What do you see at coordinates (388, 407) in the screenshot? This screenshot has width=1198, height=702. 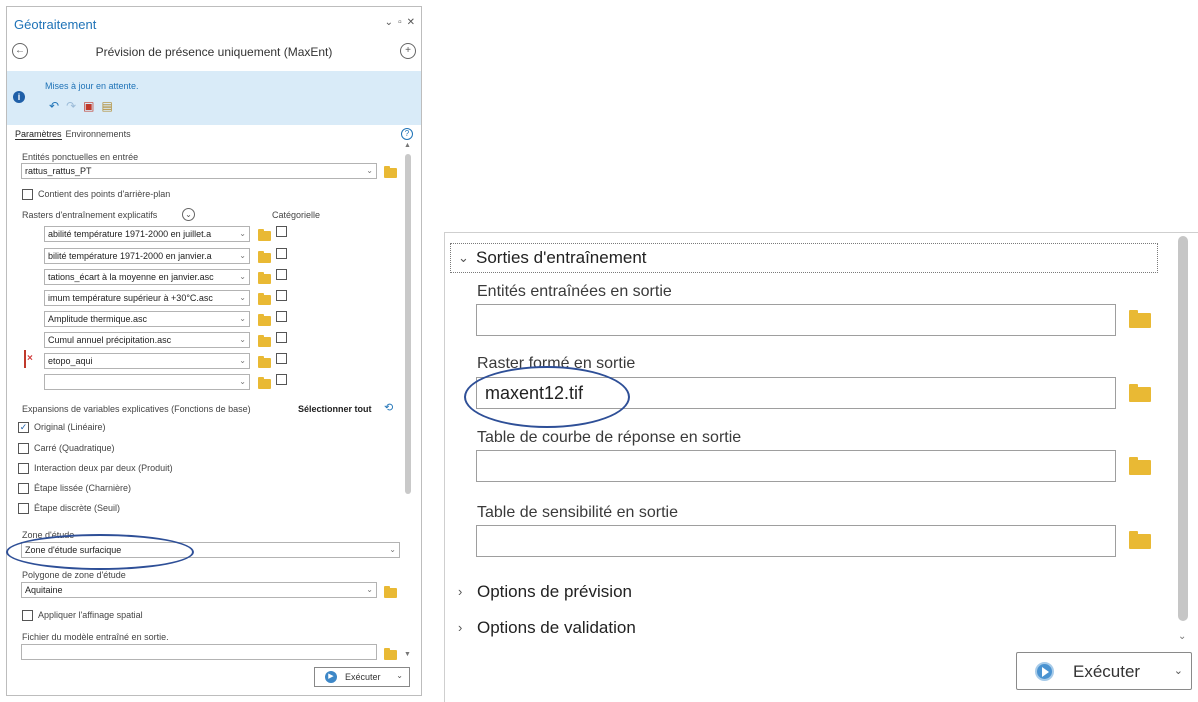 I see `reset-icon: ⟲` at bounding box center [388, 407].